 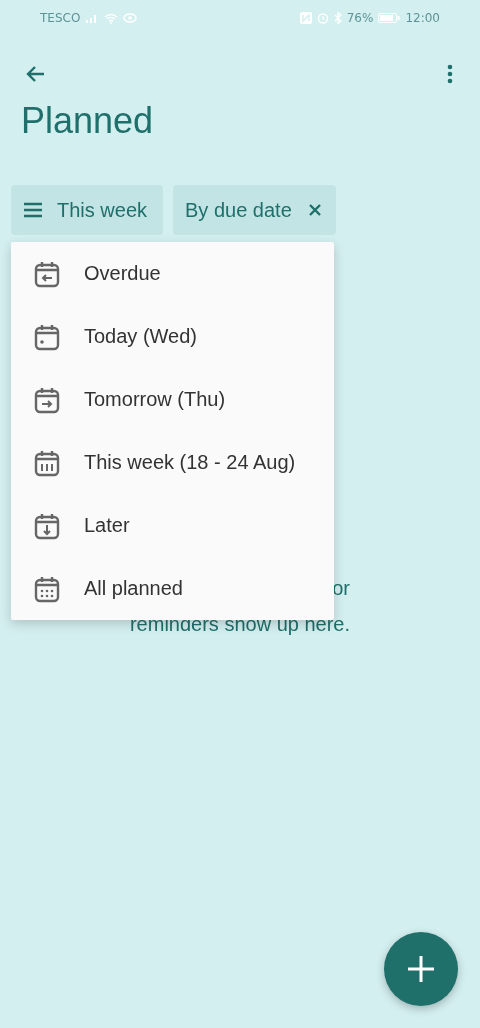 I want to click on filter-chip: This week, so click(x=87, y=210).